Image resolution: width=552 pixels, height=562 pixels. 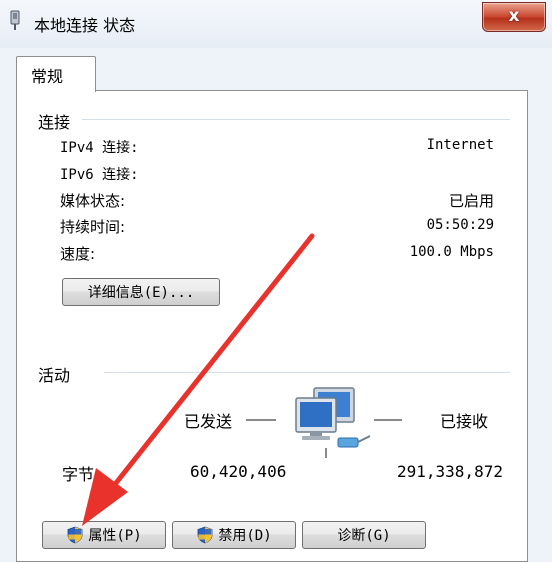 I want to click on speed-value: 100.0 Mbps, so click(x=451, y=252).